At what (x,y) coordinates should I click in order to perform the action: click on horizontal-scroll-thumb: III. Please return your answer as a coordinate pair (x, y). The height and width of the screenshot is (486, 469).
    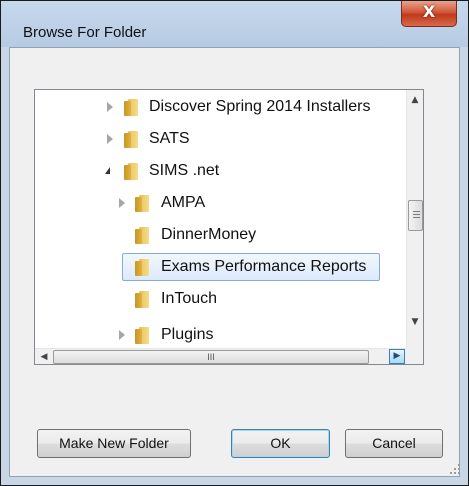
    Looking at the image, I should click on (211, 357).